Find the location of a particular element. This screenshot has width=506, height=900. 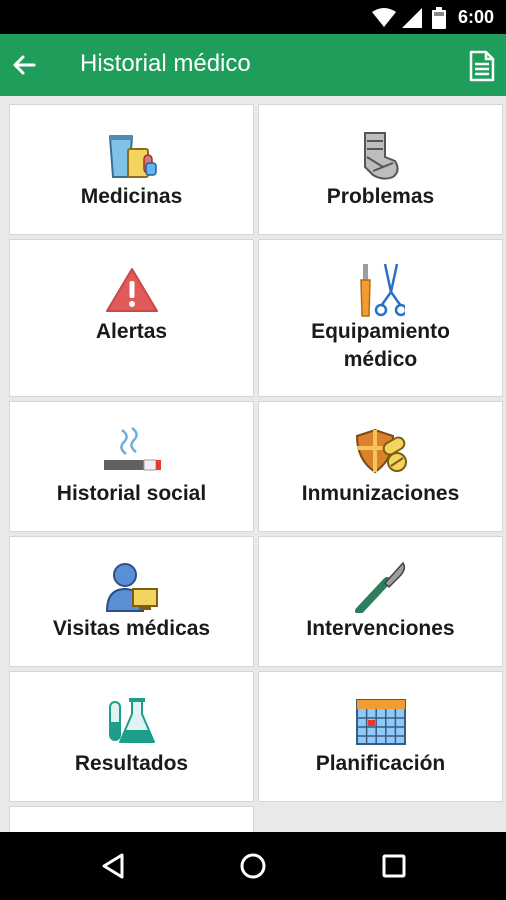

tile-label: Visitas médicas is located at coordinates (131, 628).